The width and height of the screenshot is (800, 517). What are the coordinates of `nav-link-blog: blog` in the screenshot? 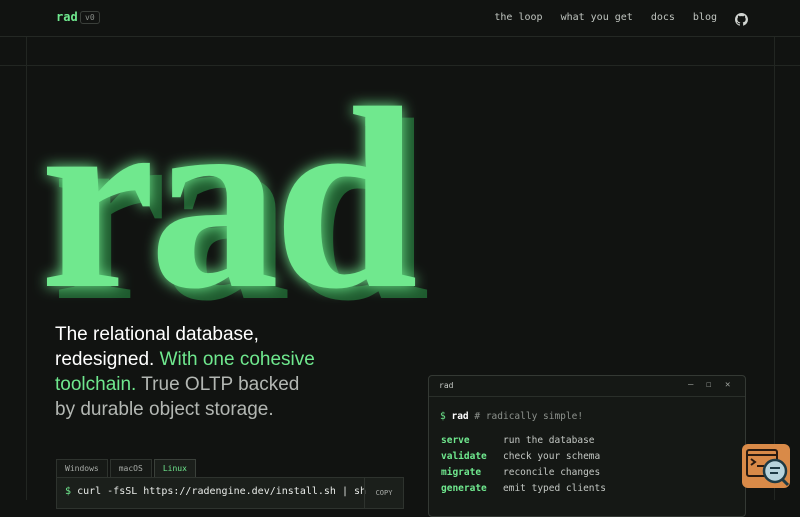 It's located at (705, 17).